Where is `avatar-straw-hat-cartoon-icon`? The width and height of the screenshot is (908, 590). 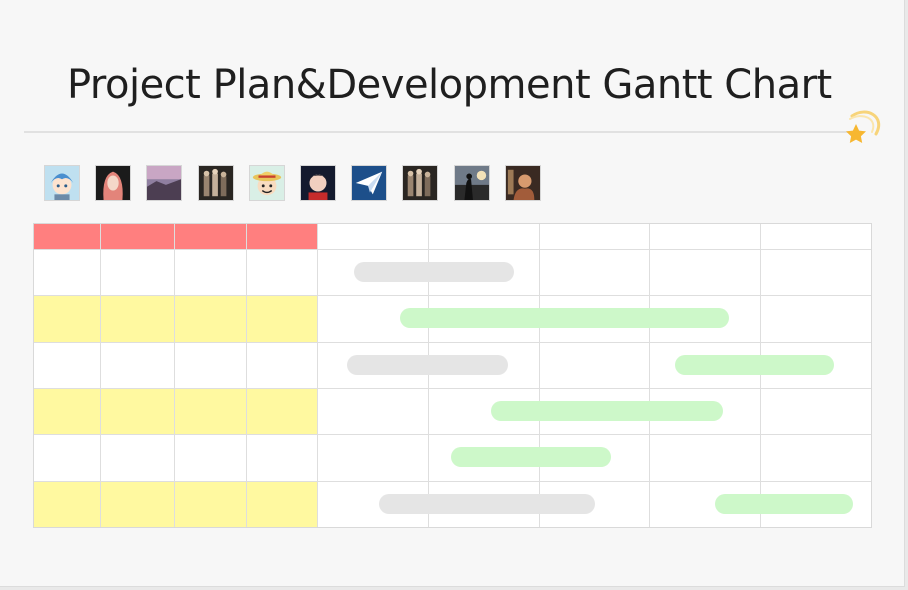
avatar-straw-hat-cartoon-icon is located at coordinates (266, 183).